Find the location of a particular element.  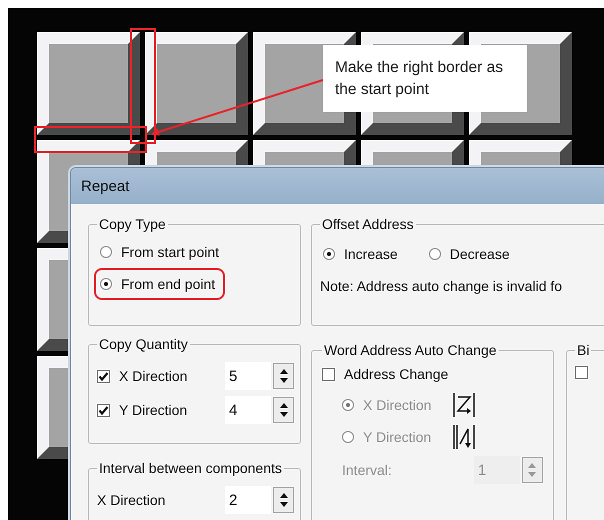

radio-label: From start point is located at coordinates (170, 252).